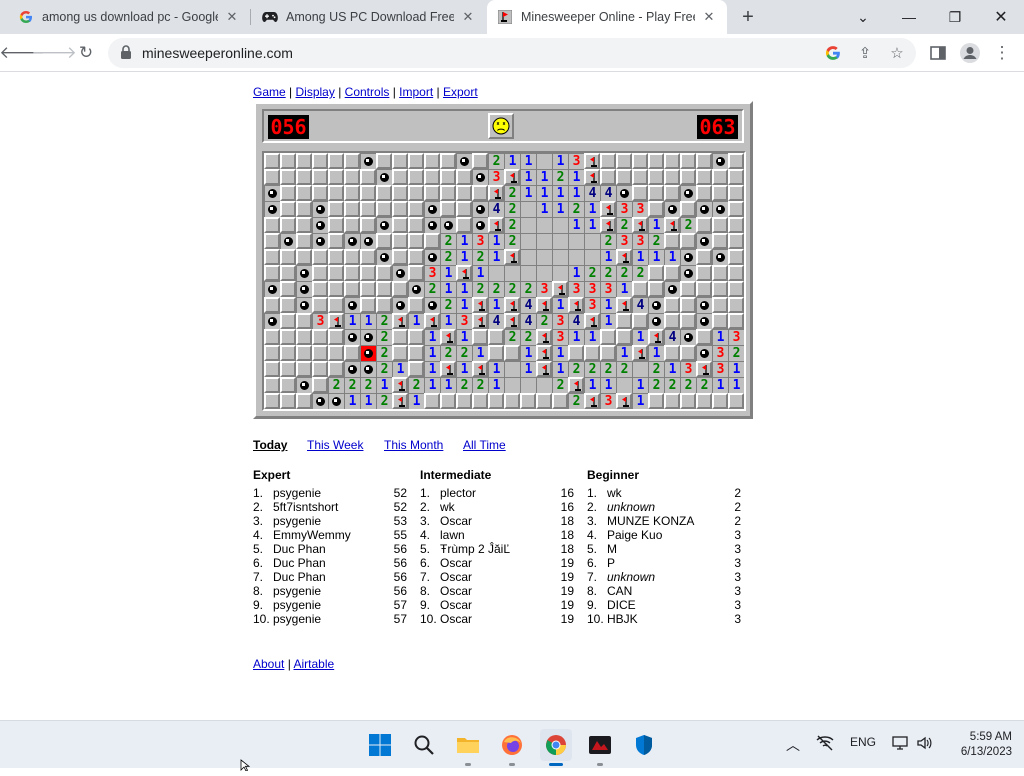 The image size is (1024, 776). Describe the element at coordinates (501, 126) in the screenshot. I see `smiley-face-button` at that location.